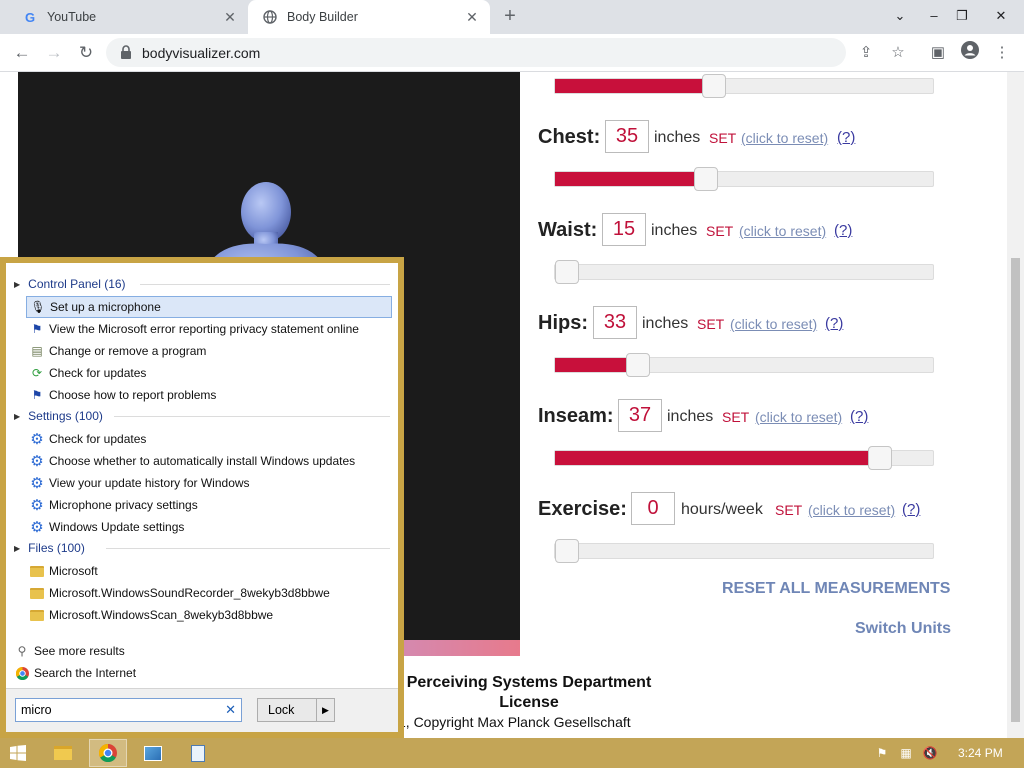 This screenshot has width=1024, height=768. I want to click on result-folder-windows-scan: Microsoft.WindowsScan_8wekyb3d8bbwe, so click(209, 615).